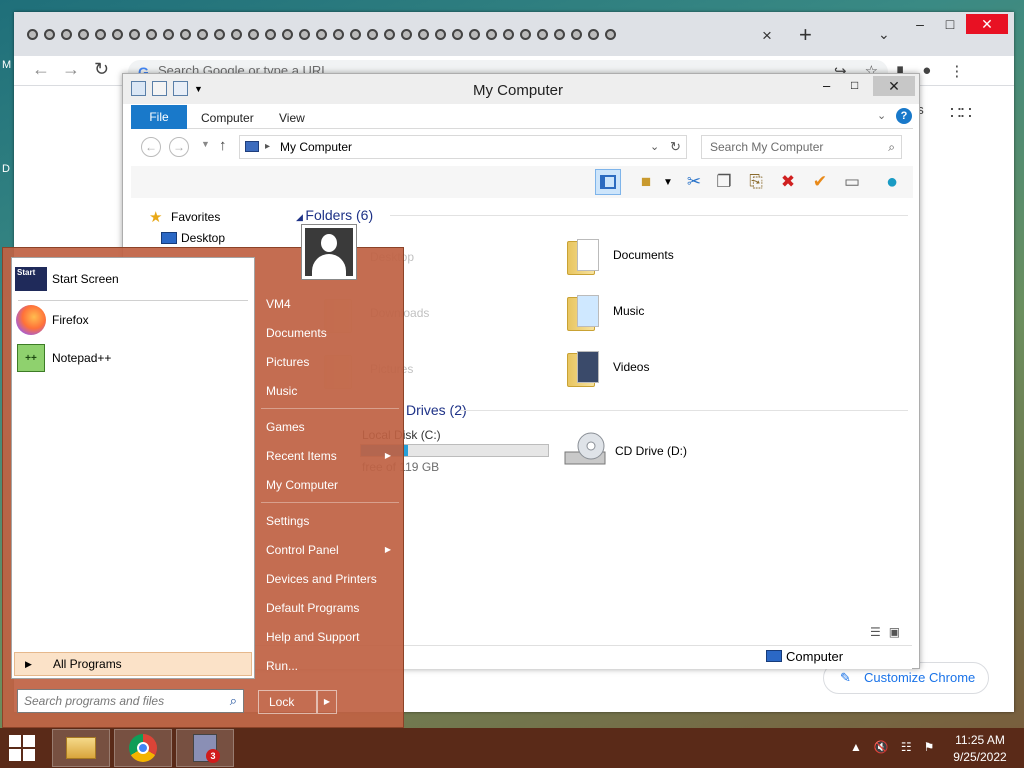 This screenshot has width=1024, height=768. I want to click on tab-view: View, so click(292, 118).